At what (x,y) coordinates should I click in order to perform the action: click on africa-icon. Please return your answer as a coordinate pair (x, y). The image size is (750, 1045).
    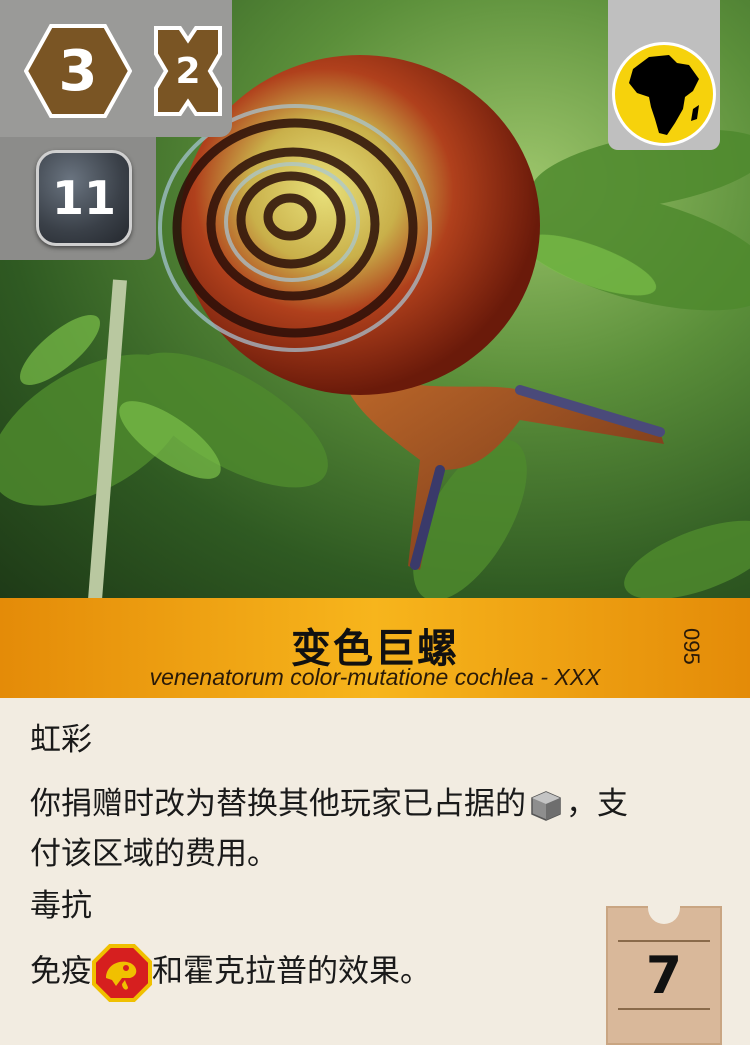
    Looking at the image, I should click on (664, 95).